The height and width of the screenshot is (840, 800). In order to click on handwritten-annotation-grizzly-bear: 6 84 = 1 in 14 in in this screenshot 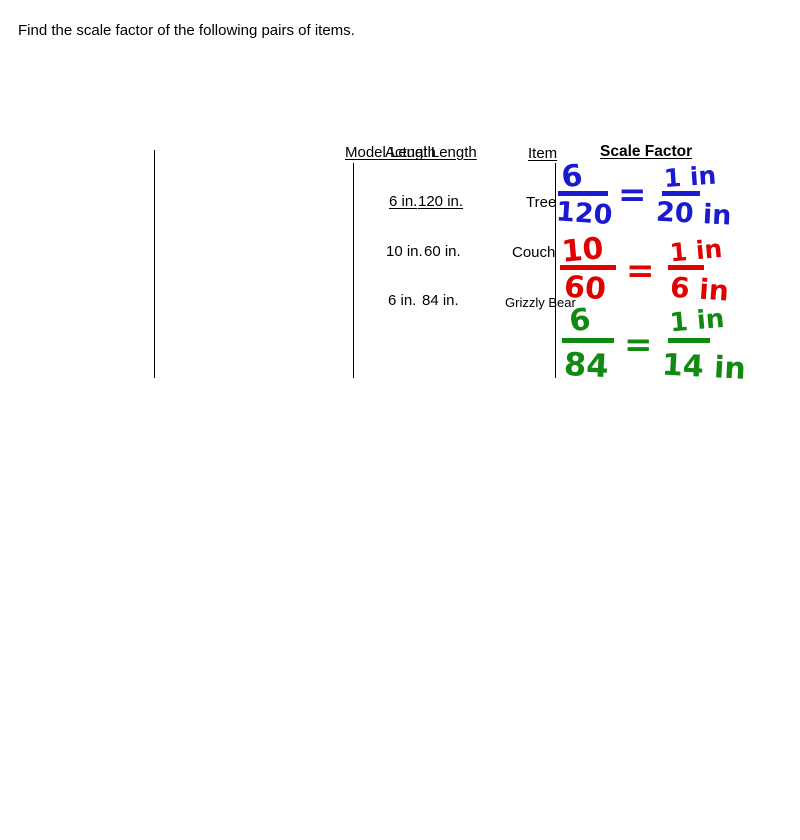, I will do `click(655, 344)`.